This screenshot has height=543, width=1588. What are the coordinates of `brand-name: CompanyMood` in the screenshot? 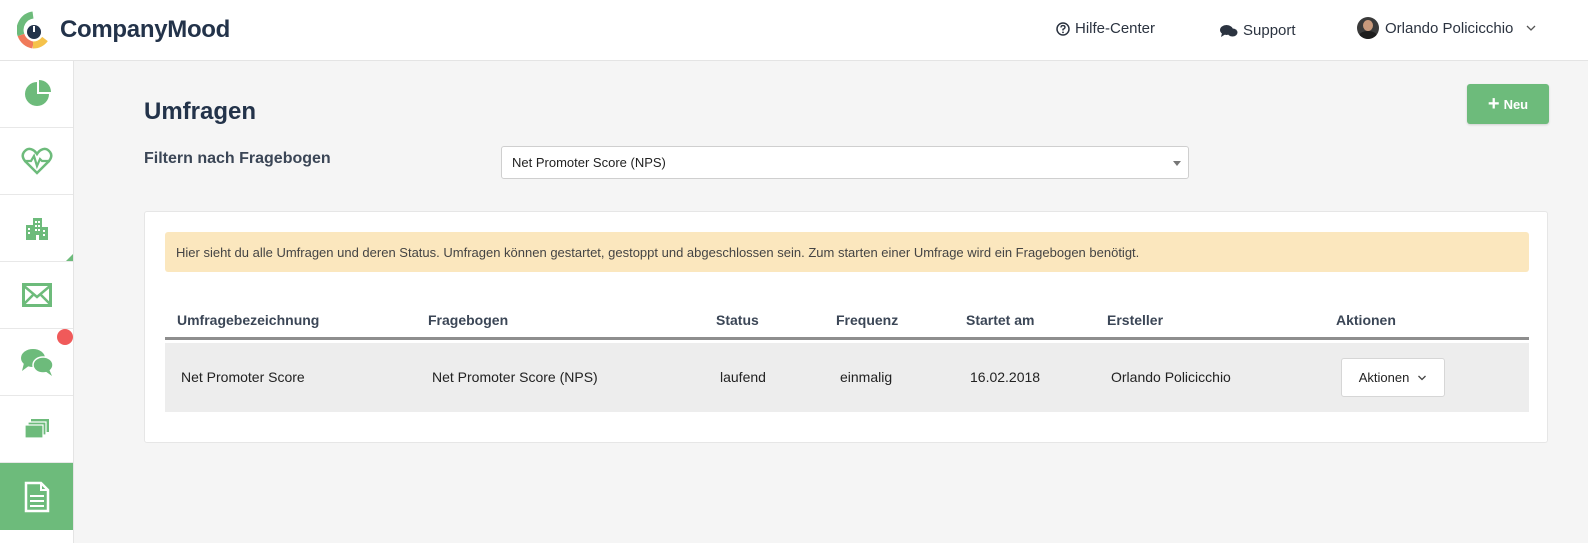 It's located at (145, 30).